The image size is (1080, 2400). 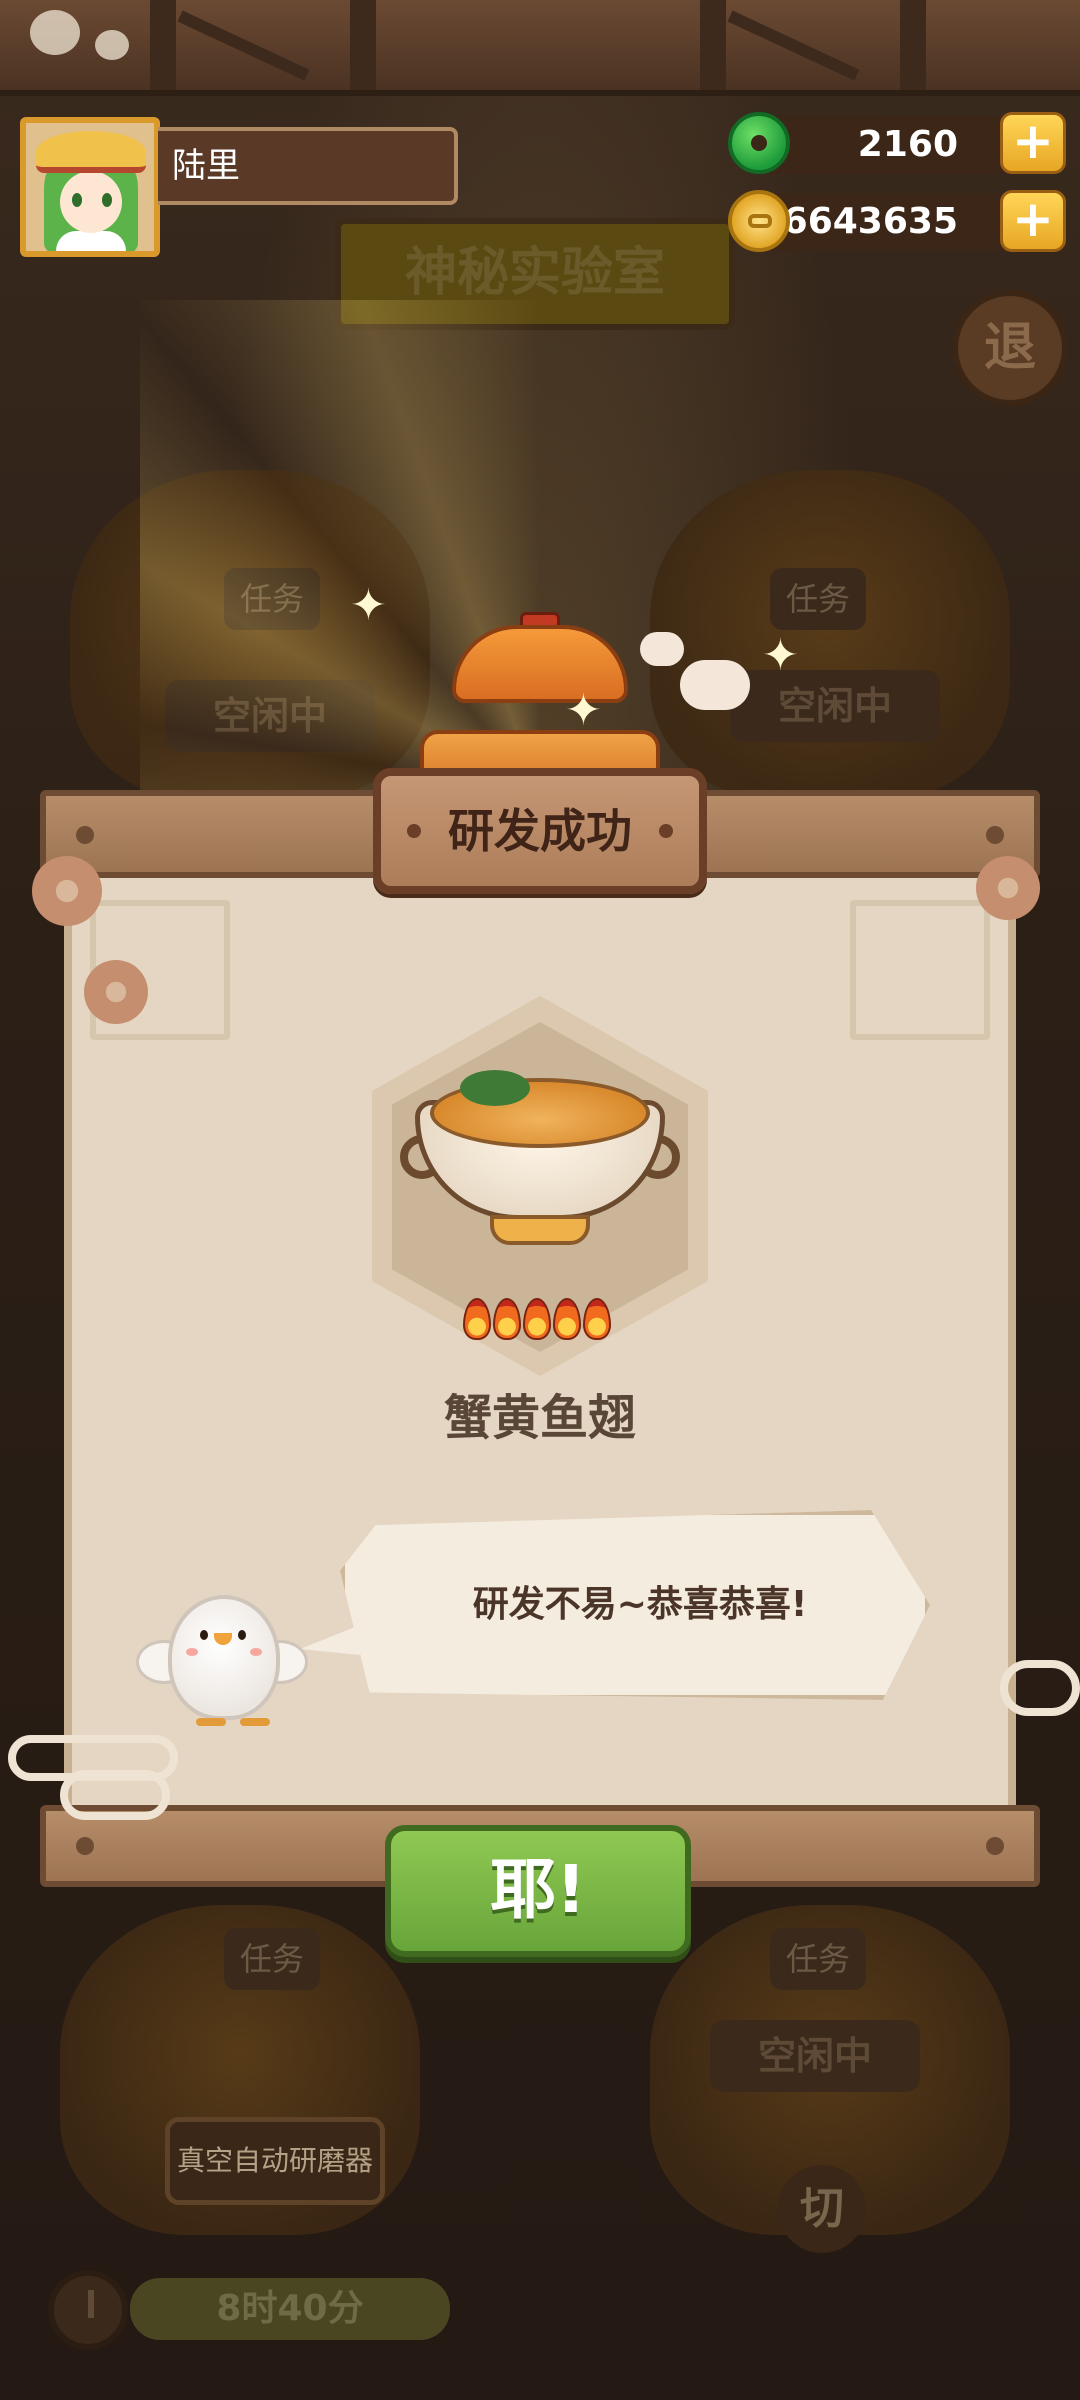 What do you see at coordinates (1010, 348) in the screenshot?
I see `exit-button: 退` at bounding box center [1010, 348].